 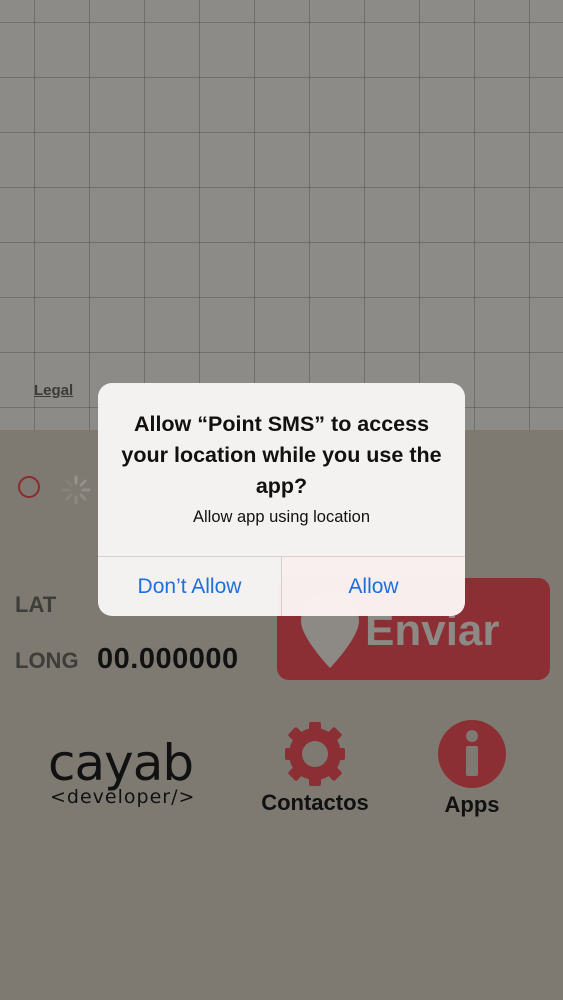 I want to click on alert-message: Allow app using location, so click(x=281, y=517).